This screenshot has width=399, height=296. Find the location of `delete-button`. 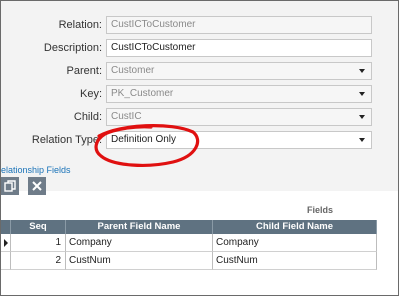

delete-button is located at coordinates (37, 186).